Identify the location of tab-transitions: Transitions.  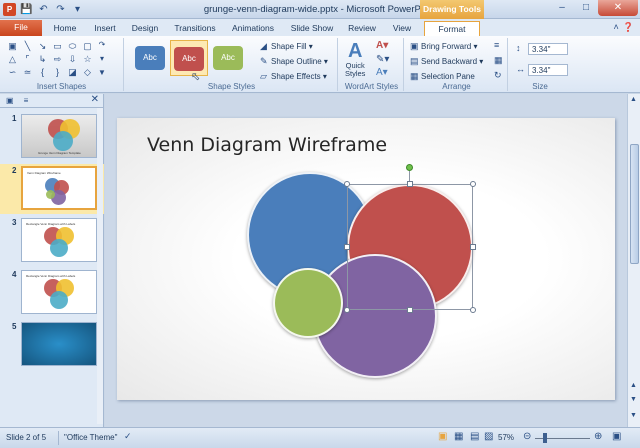
(195, 28).